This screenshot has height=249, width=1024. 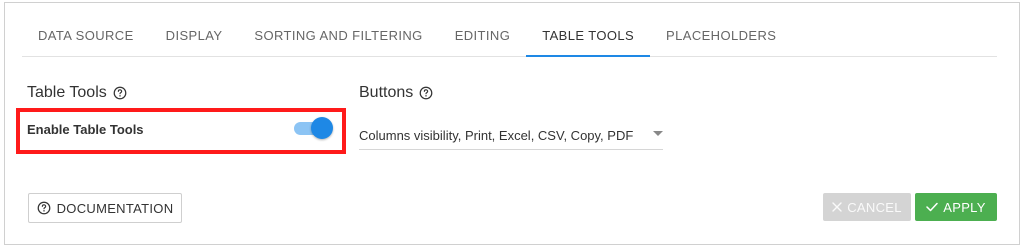 What do you see at coordinates (837, 207) in the screenshot?
I see `close-icon` at bounding box center [837, 207].